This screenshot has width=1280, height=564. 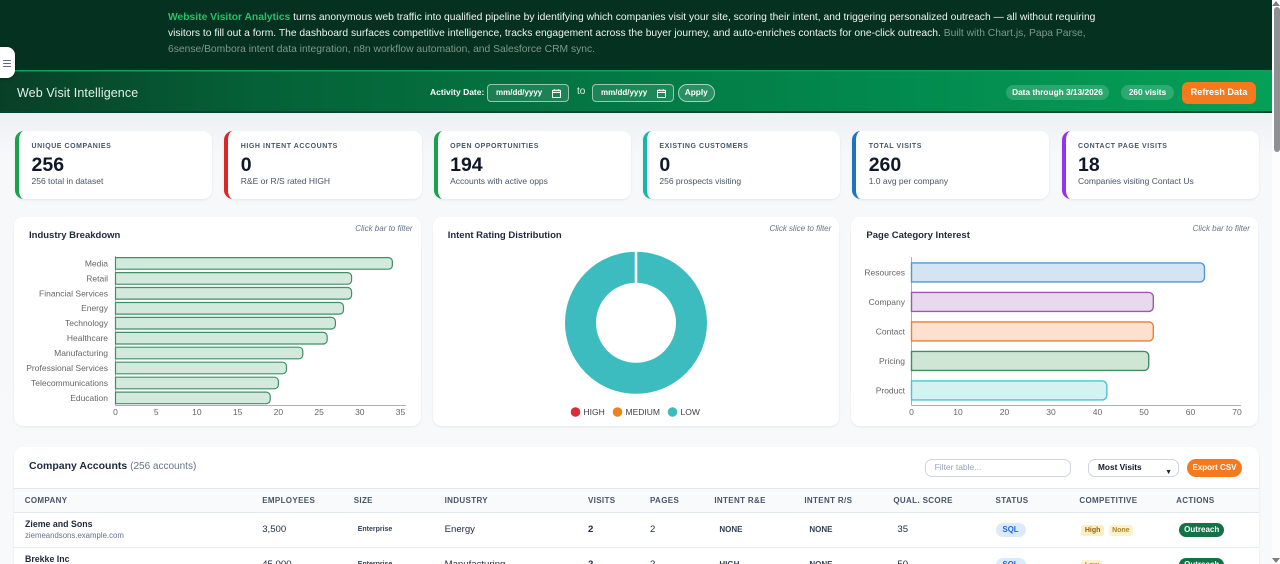 I want to click on svg-text: 40, so click(x=1098, y=412).